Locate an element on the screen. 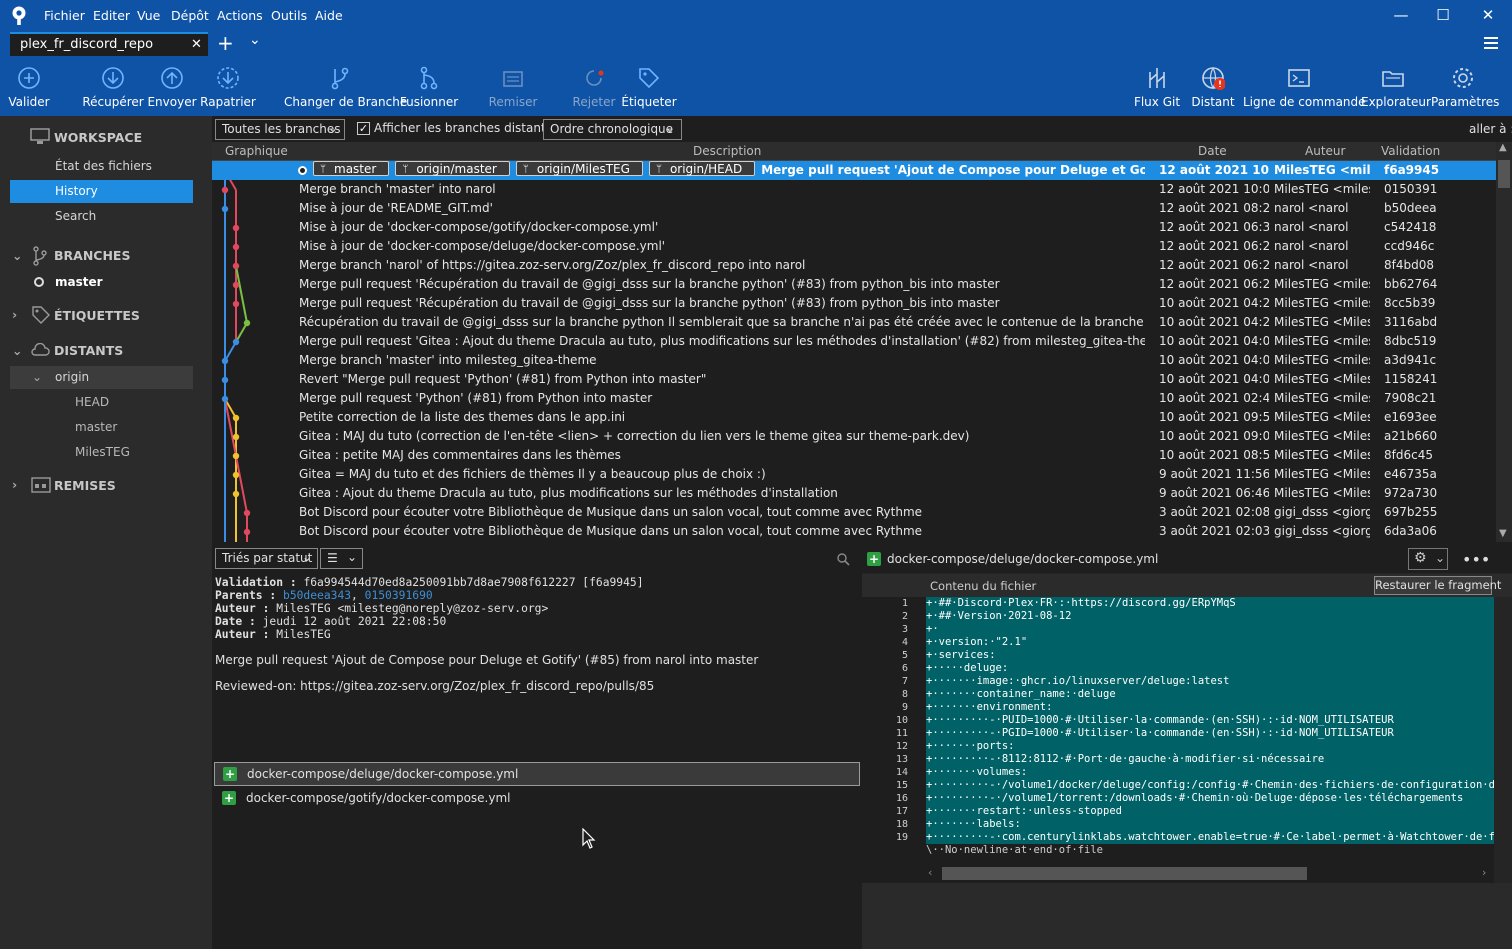  stash-button: Remiser is located at coordinates (513, 86).